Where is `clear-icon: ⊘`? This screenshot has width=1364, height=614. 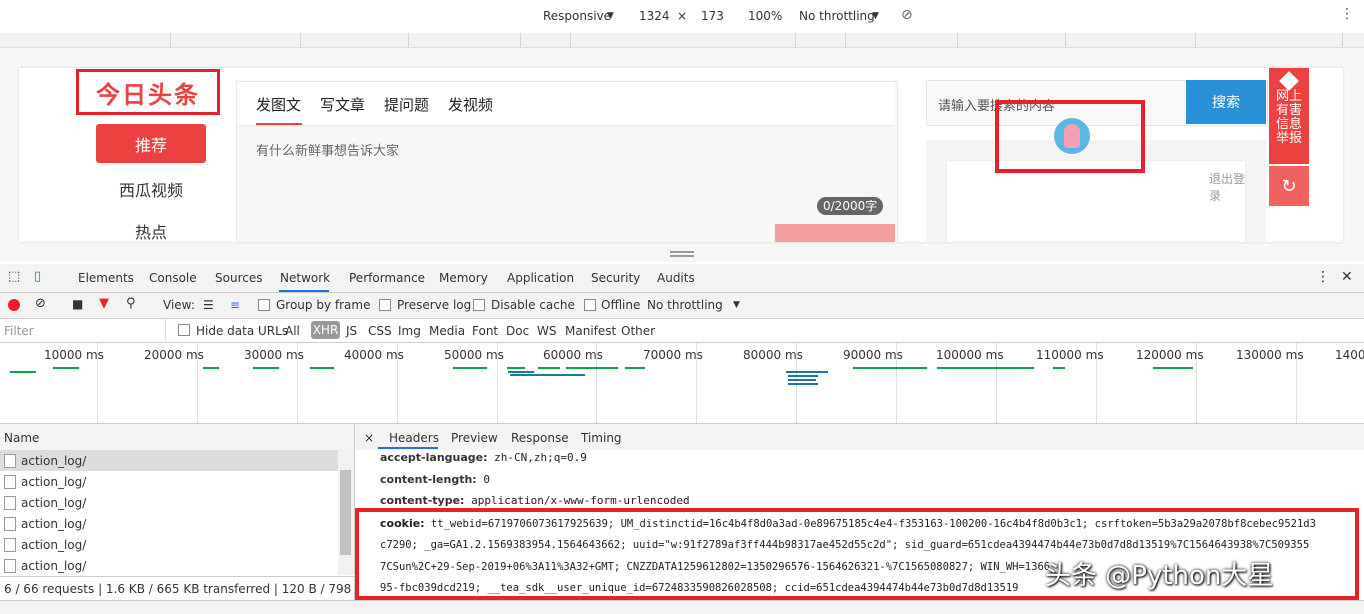 clear-icon: ⊘ is located at coordinates (40, 303).